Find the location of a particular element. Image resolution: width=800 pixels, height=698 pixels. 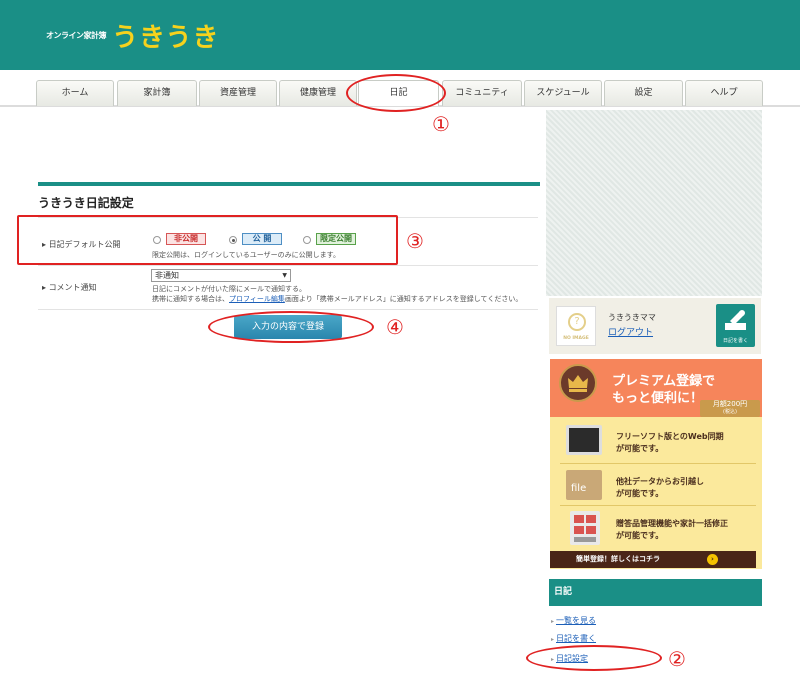

write-diary-label: 日記を書く is located at coordinates (735, 341).